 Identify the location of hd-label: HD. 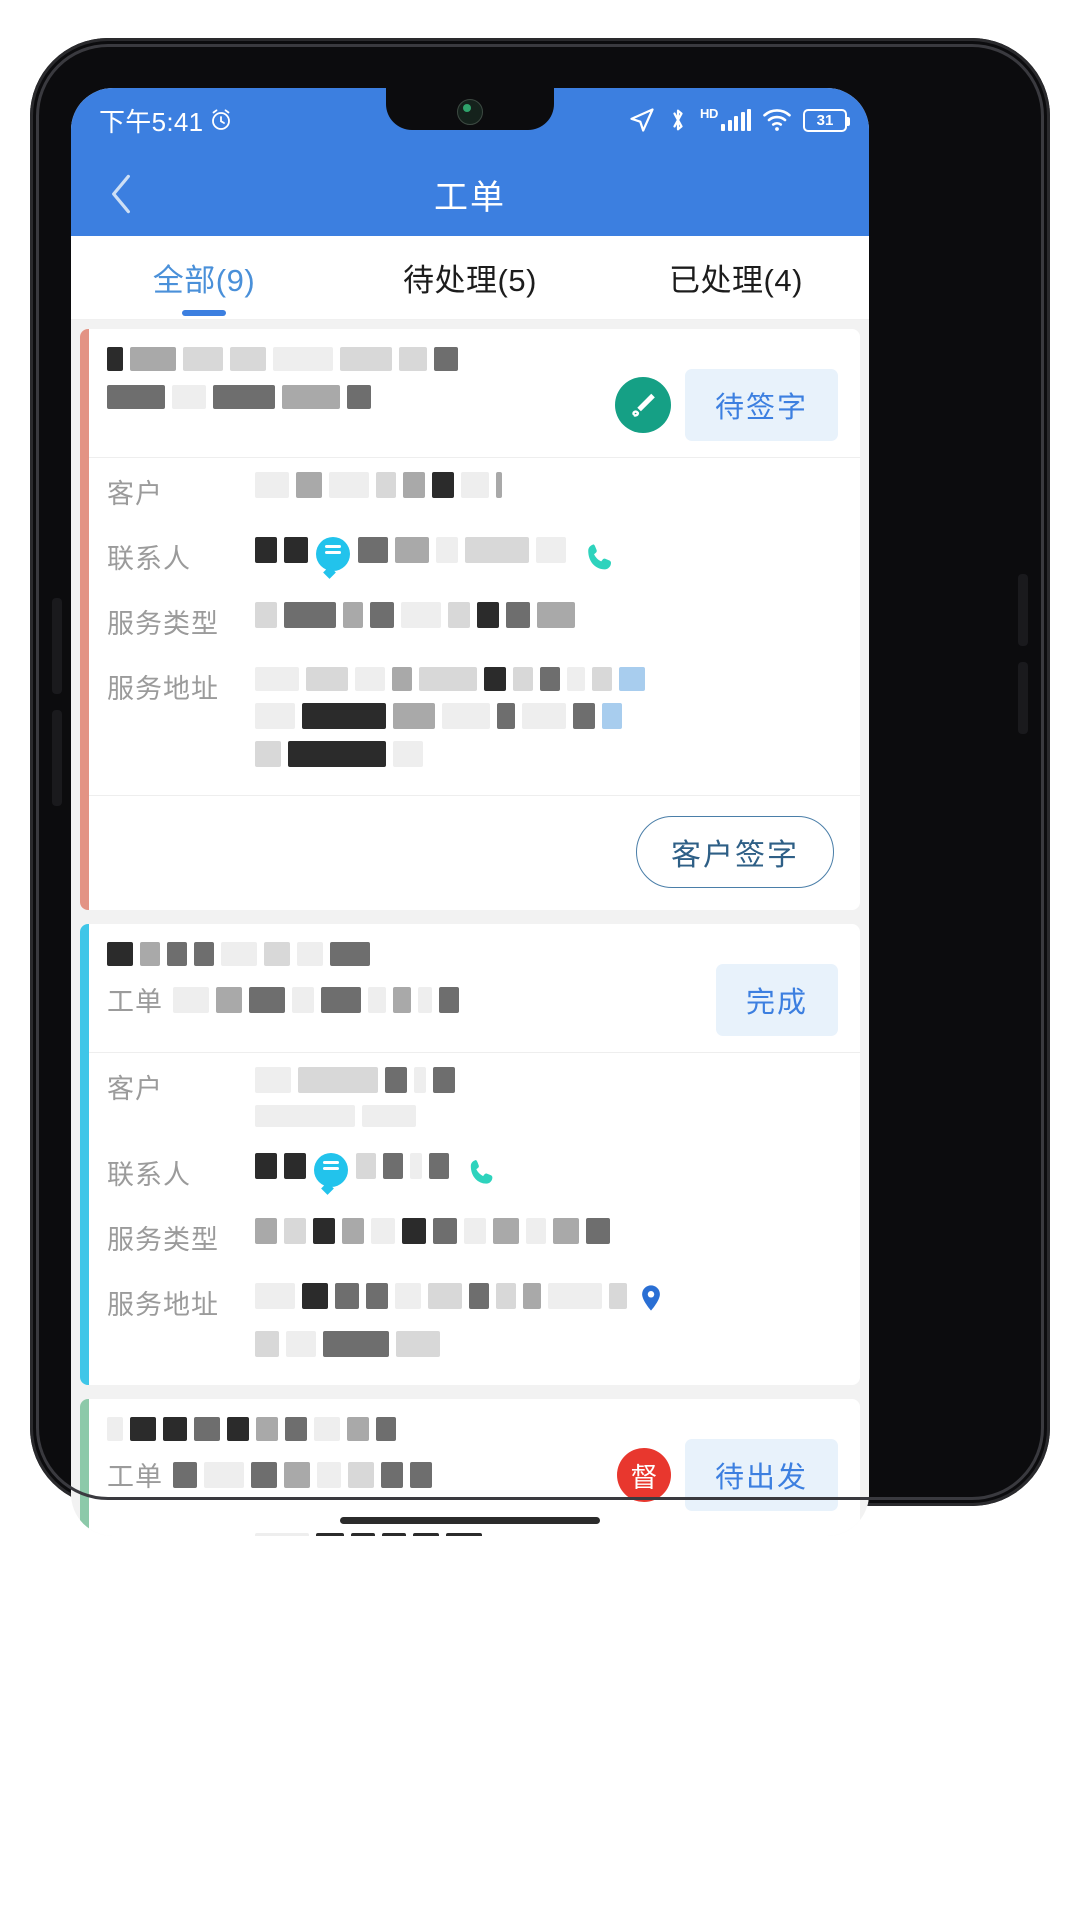
(709, 113).